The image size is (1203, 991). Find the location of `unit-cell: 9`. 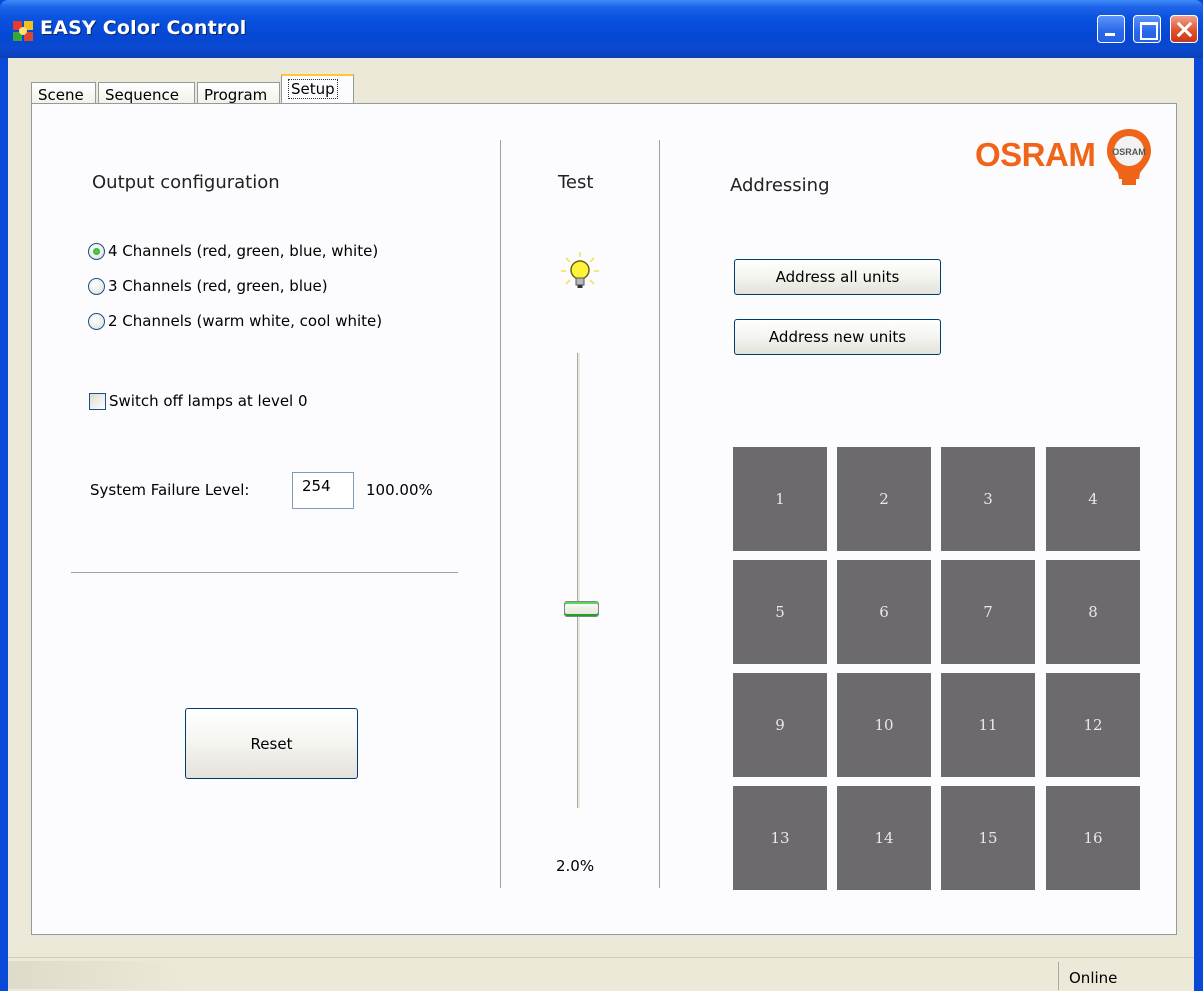

unit-cell: 9 is located at coordinates (780, 725).